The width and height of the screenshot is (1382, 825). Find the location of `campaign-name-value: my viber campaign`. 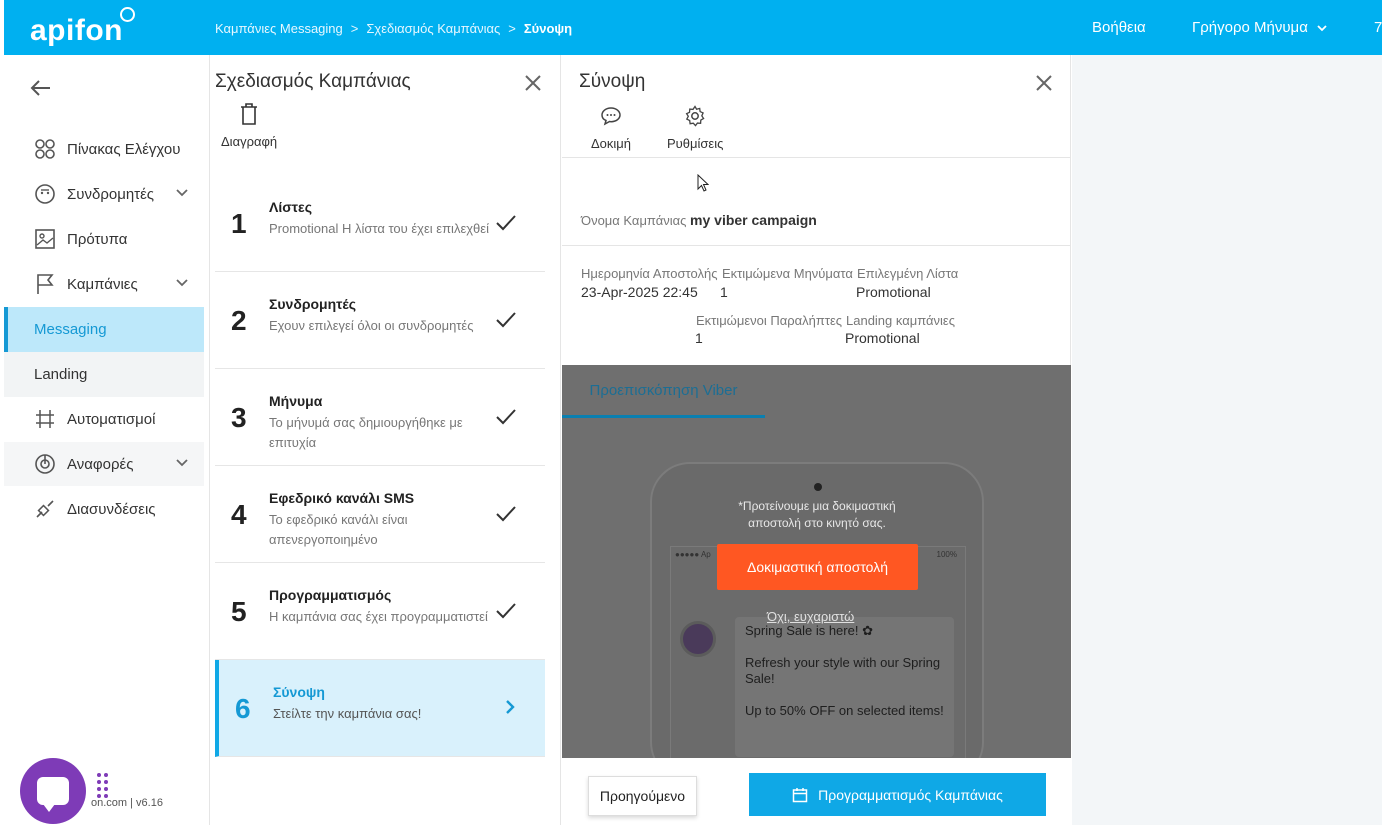

campaign-name-value: my viber campaign is located at coordinates (753, 220).